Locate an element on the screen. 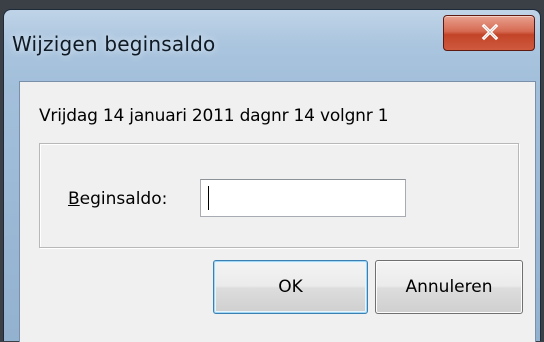 Image resolution: width=544 pixels, height=342 pixels. close-button is located at coordinates (489, 33).